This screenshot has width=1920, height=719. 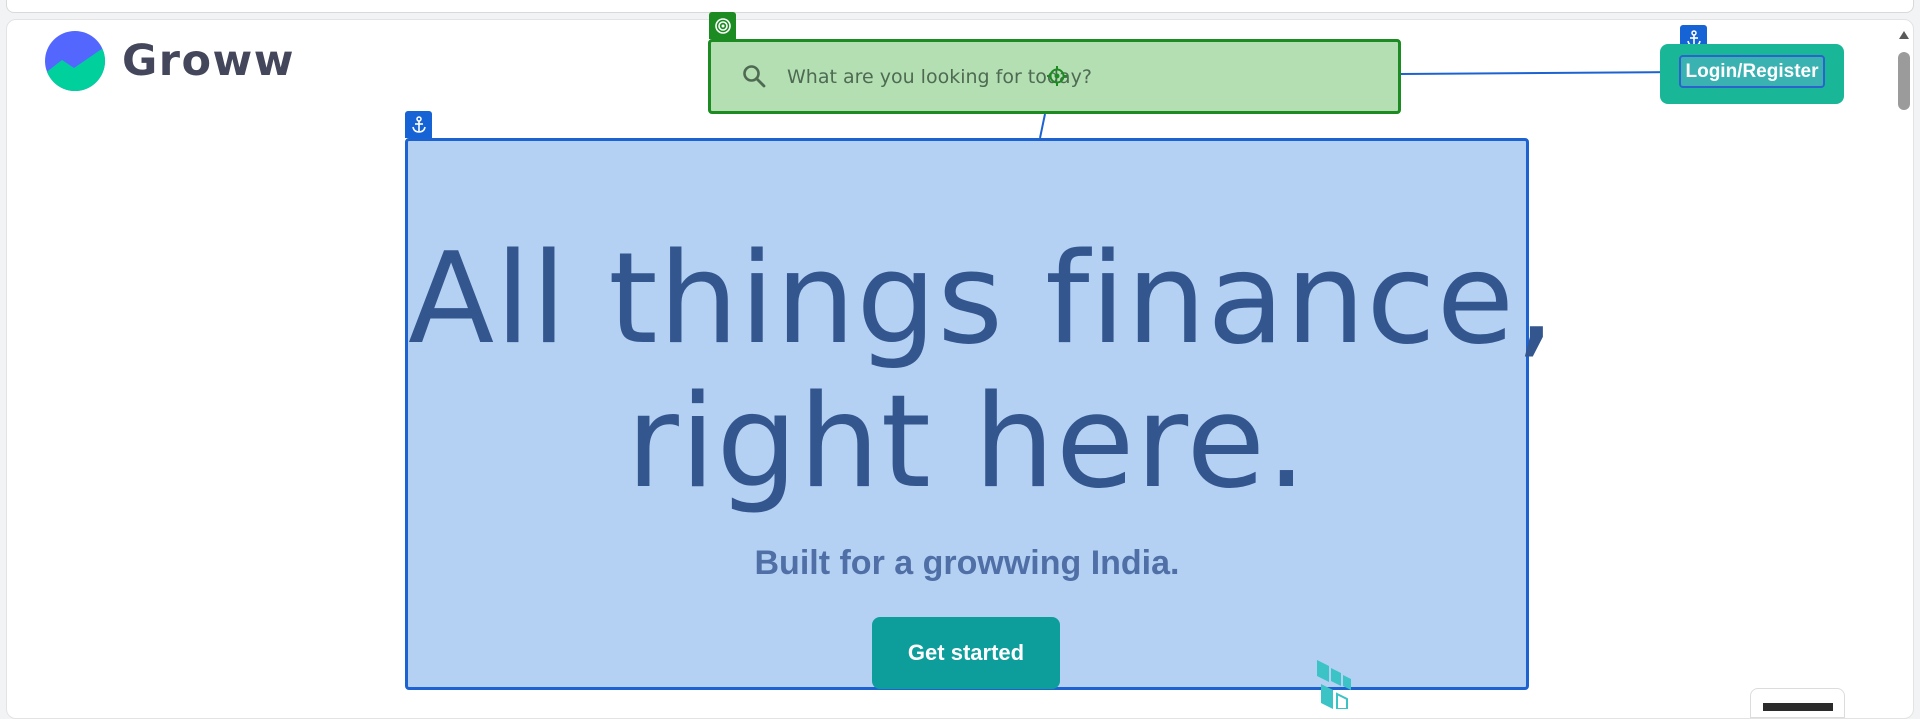 I want to click on scrollbar-thumb, so click(x=1904, y=81).